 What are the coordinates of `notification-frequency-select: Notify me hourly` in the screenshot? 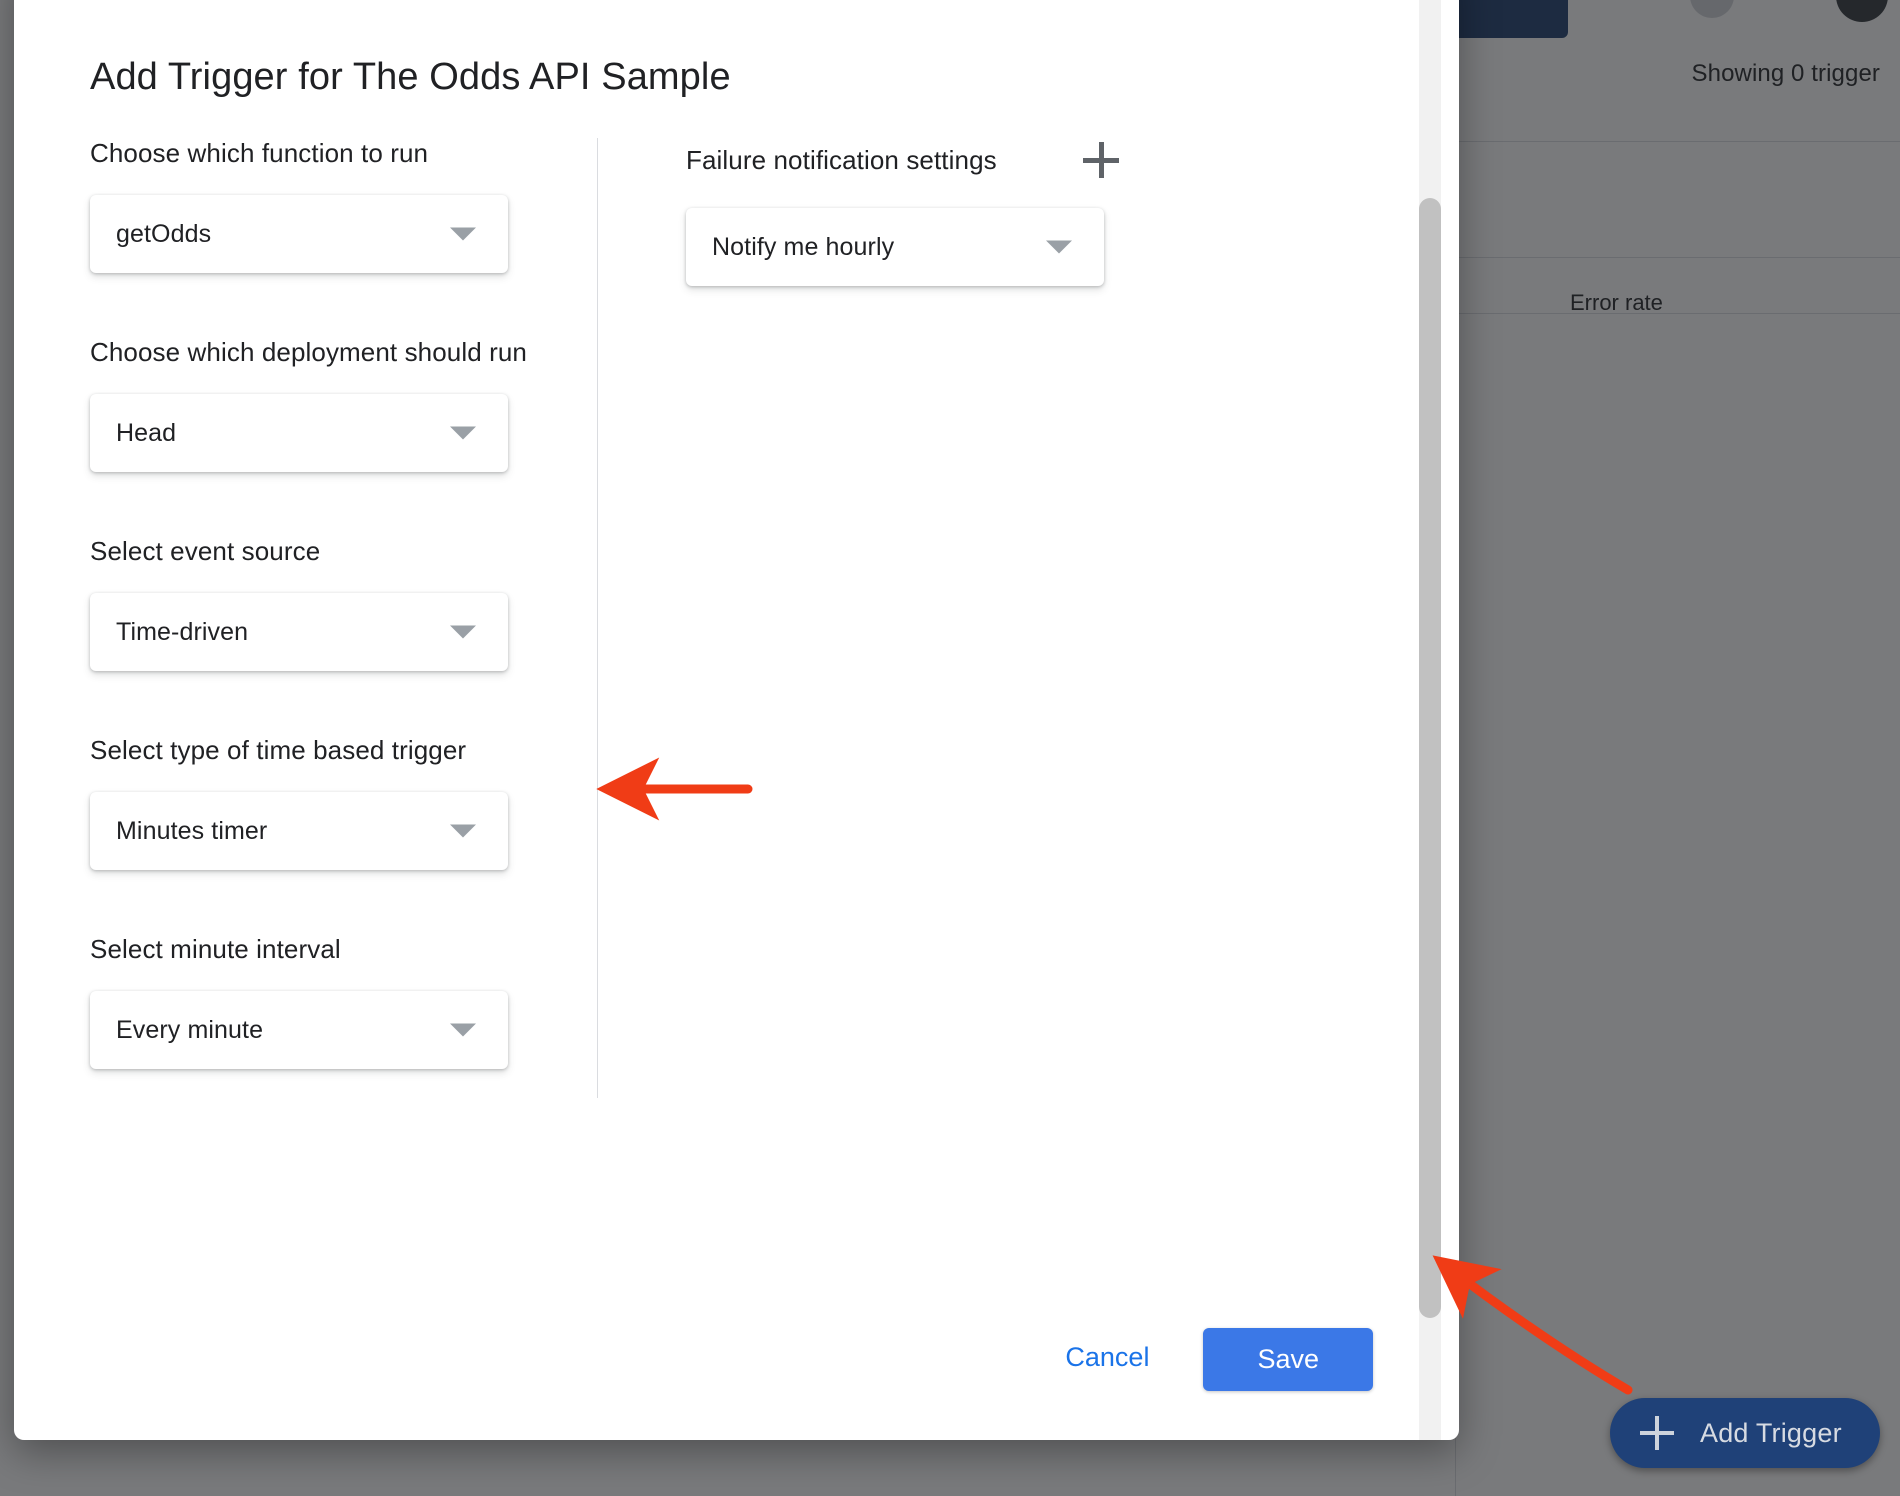 It's located at (895, 247).